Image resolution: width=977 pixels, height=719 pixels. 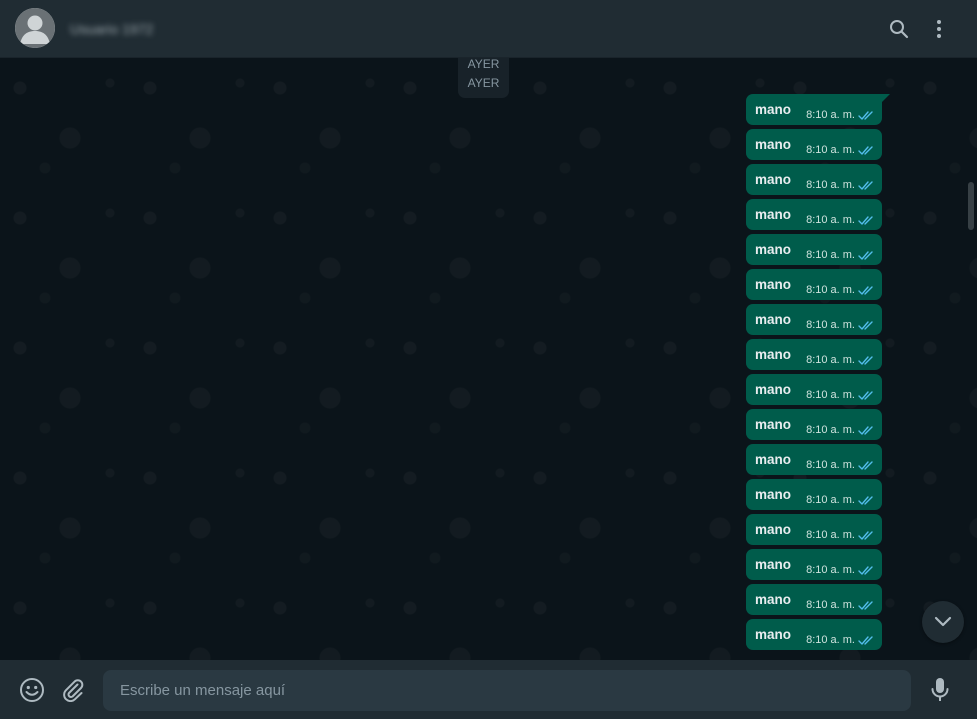 I want to click on scroll-to-bottom-button, so click(x=943, y=622).